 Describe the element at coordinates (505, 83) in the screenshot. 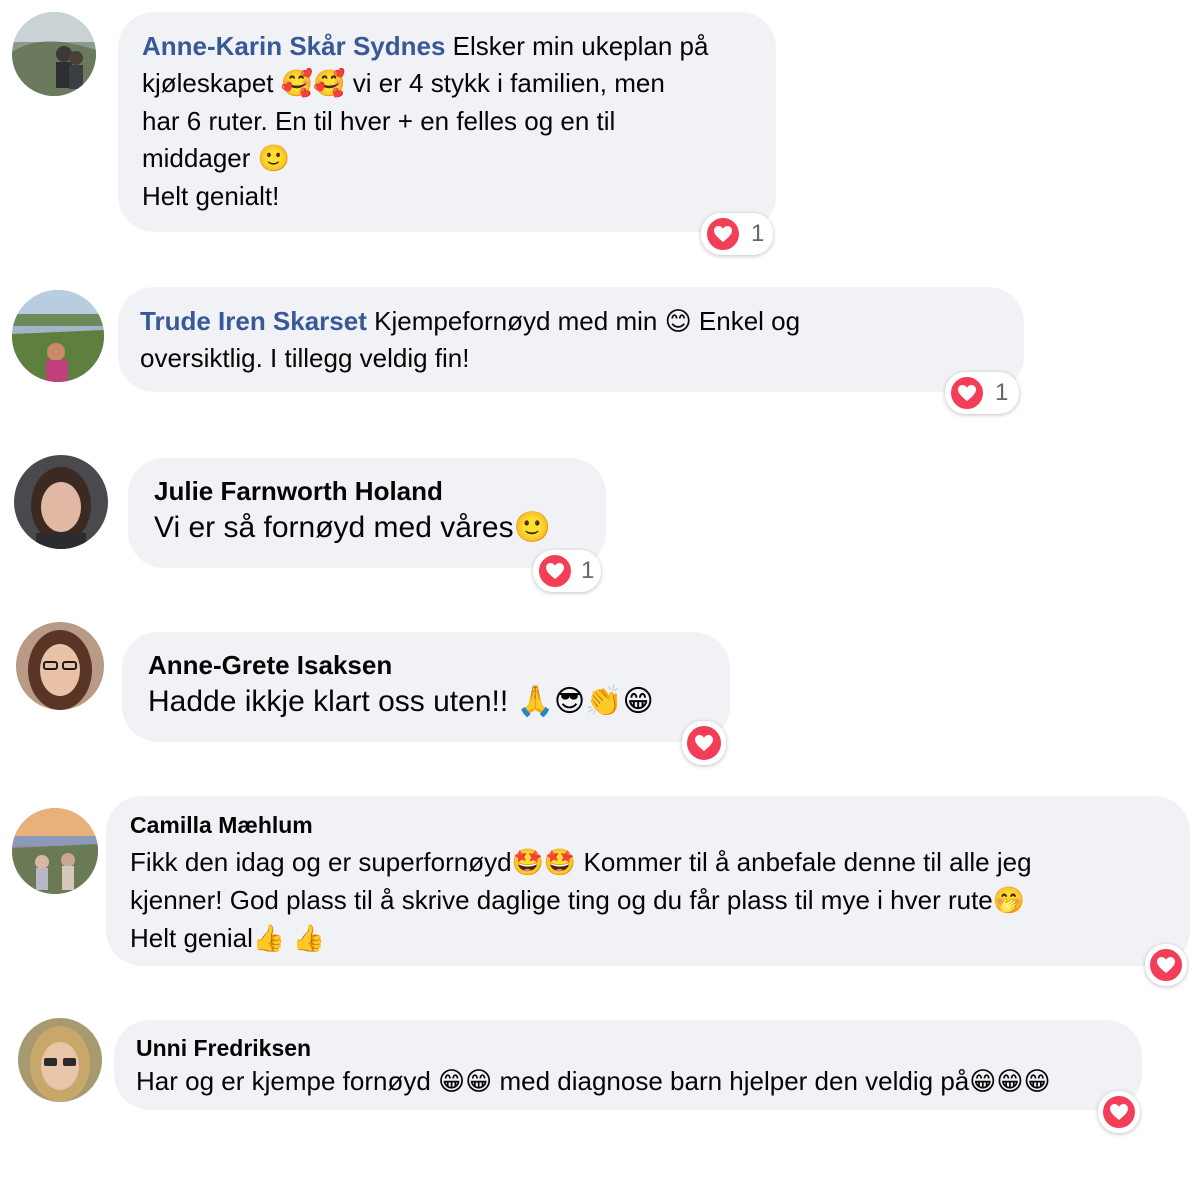

I see `comment-text: vi er 4 stykk i familien, men` at that location.